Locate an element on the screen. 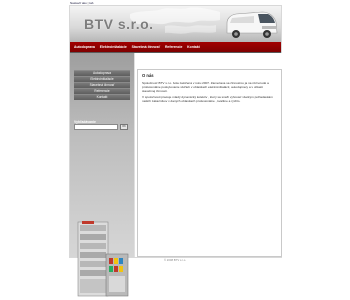 The image size is (350, 300). top-links: Nastaviť ako | tab is located at coordinates (81, 3).